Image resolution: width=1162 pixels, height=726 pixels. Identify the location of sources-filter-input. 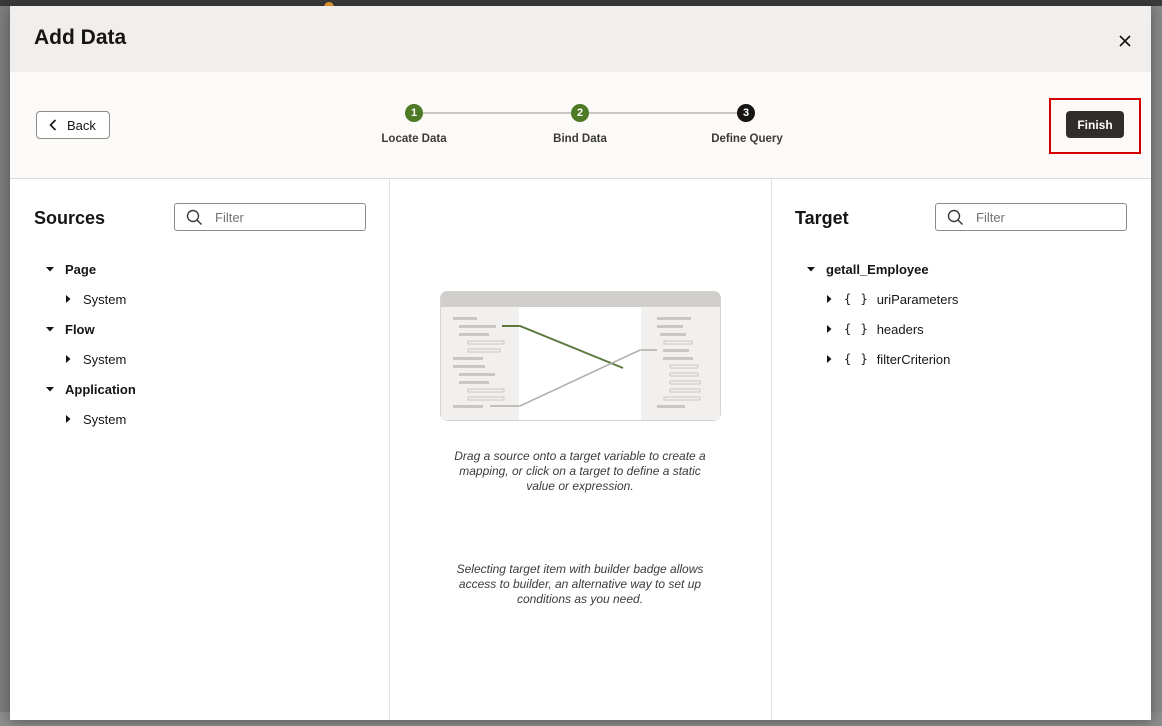
(285, 217).